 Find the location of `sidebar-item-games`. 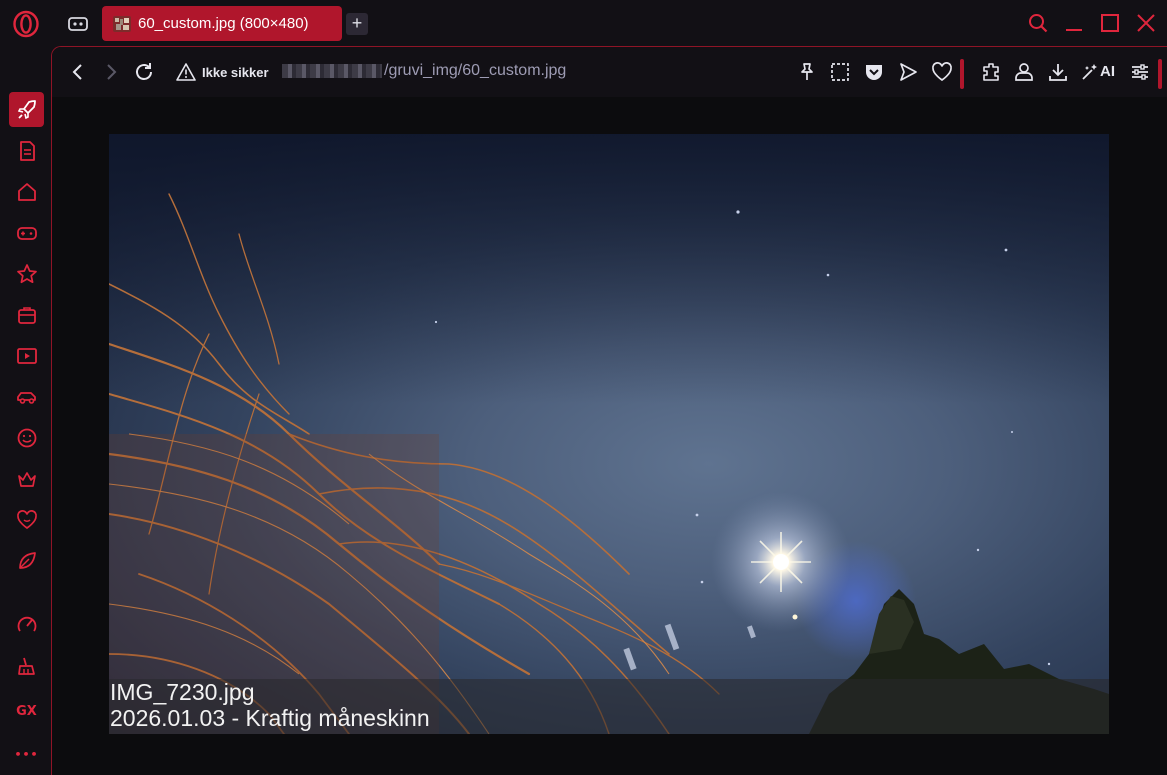

sidebar-item-games is located at coordinates (26, 232).